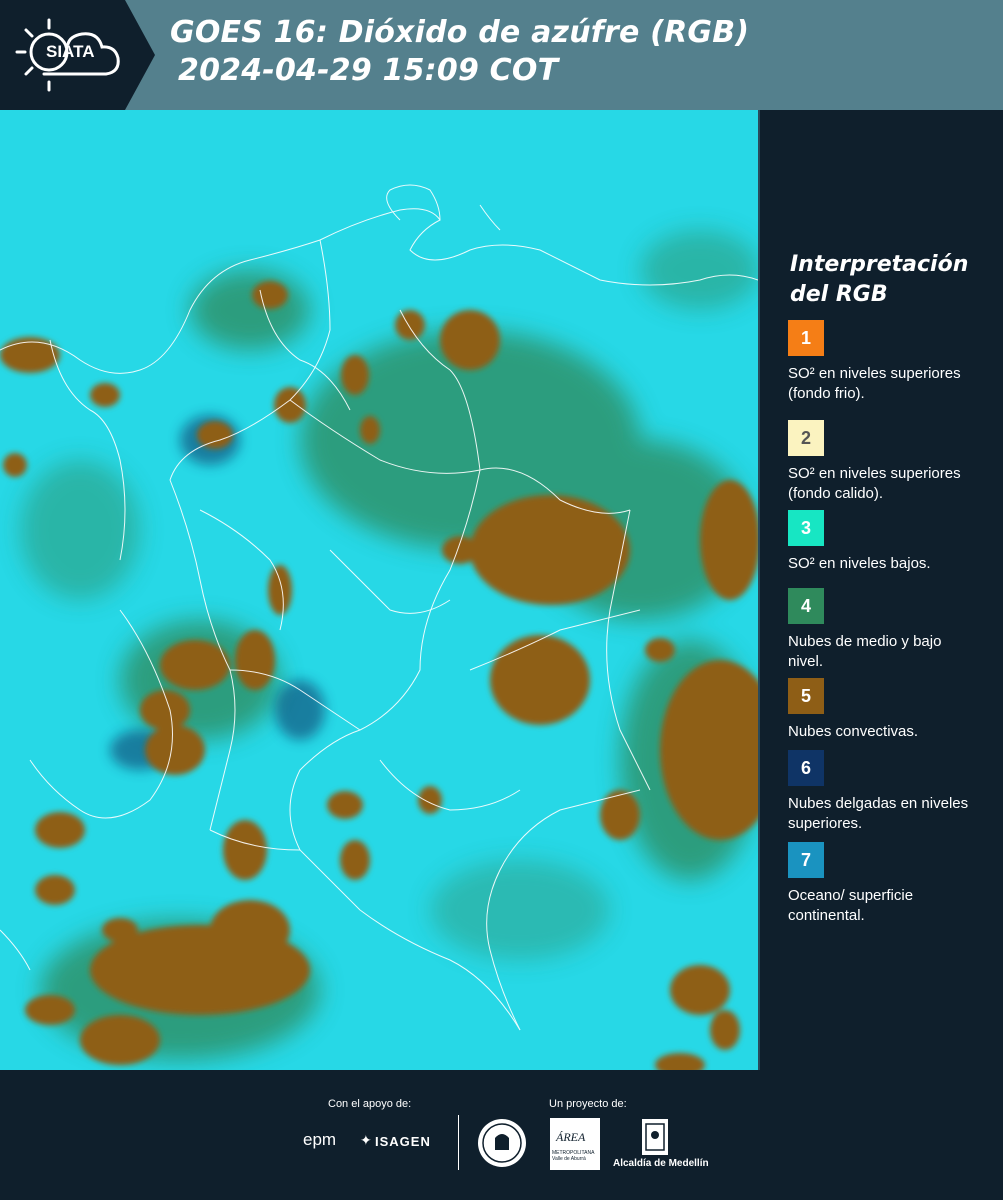 Image resolution: width=1003 pixels, height=1200 pixels. What do you see at coordinates (403, 1141) in the screenshot?
I see `isagen-logo: ISAGEN` at bounding box center [403, 1141].